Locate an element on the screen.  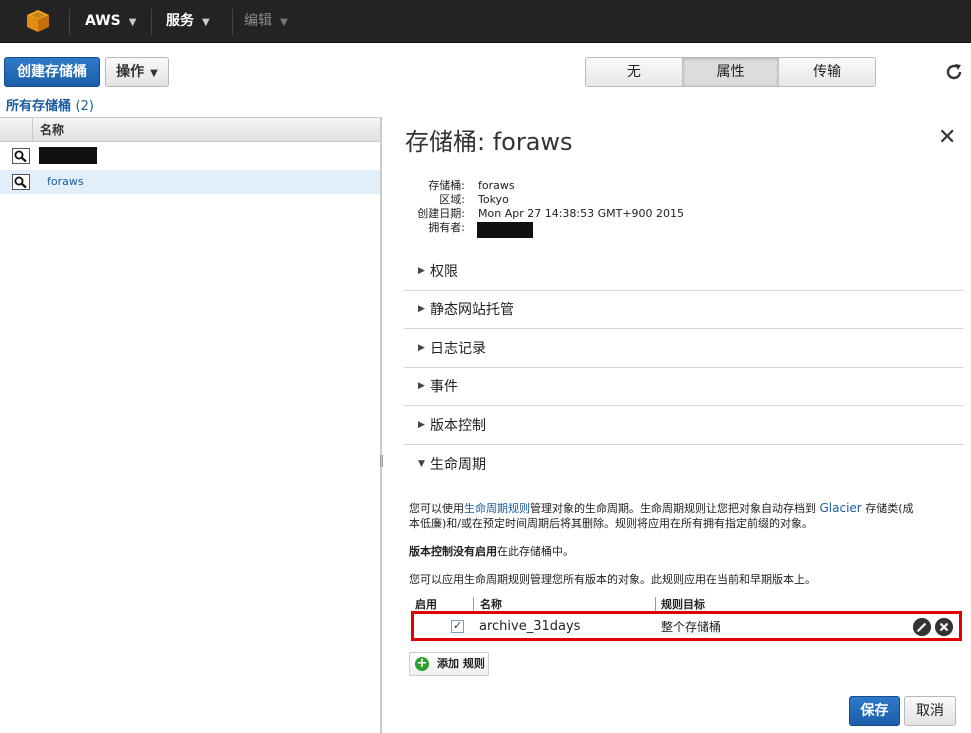
segment-properties: 属性 is located at coordinates (731, 72).